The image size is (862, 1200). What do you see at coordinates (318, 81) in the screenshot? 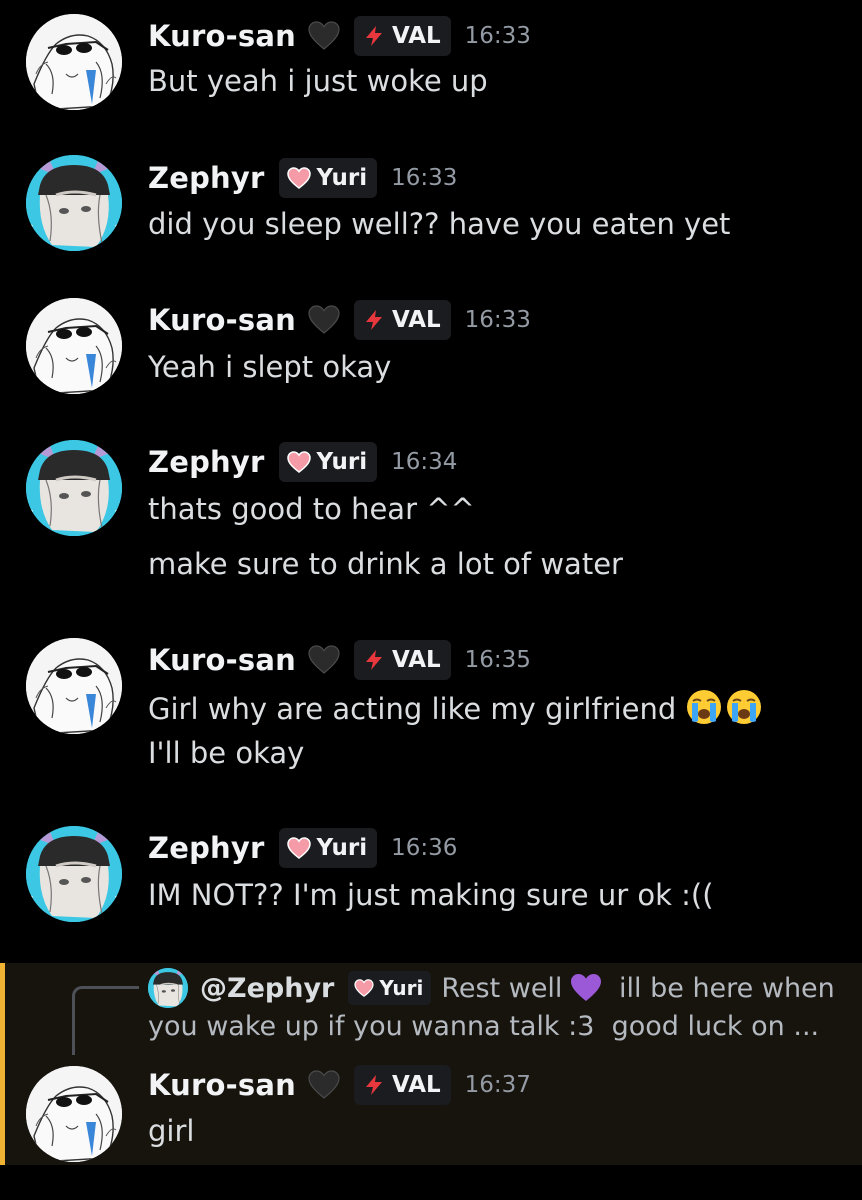
I see `message-text: But yeah i just woke up` at bounding box center [318, 81].